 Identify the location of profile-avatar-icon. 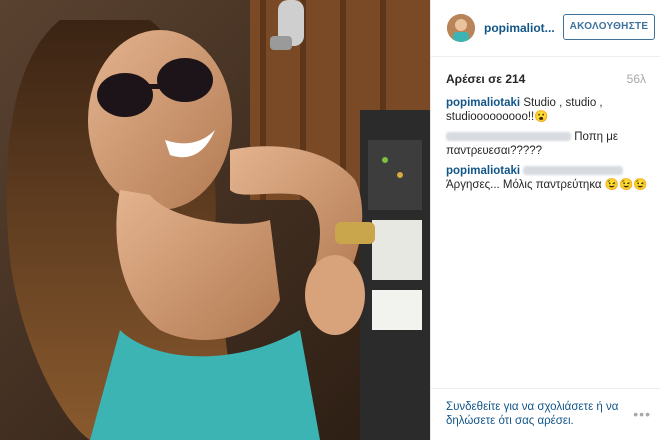
(461, 28).